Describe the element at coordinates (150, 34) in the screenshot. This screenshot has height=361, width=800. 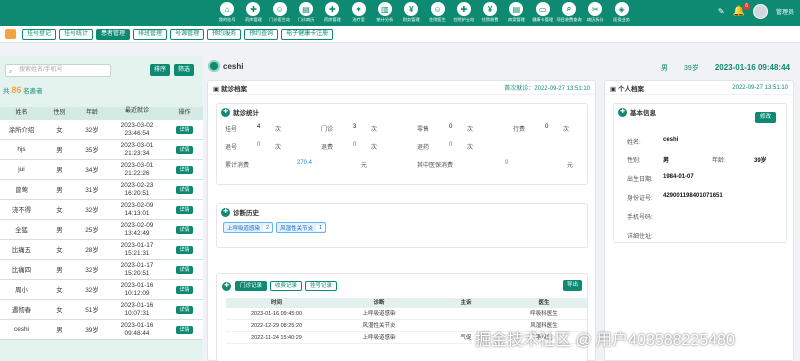
I see `tab-3: 排班管理` at that location.